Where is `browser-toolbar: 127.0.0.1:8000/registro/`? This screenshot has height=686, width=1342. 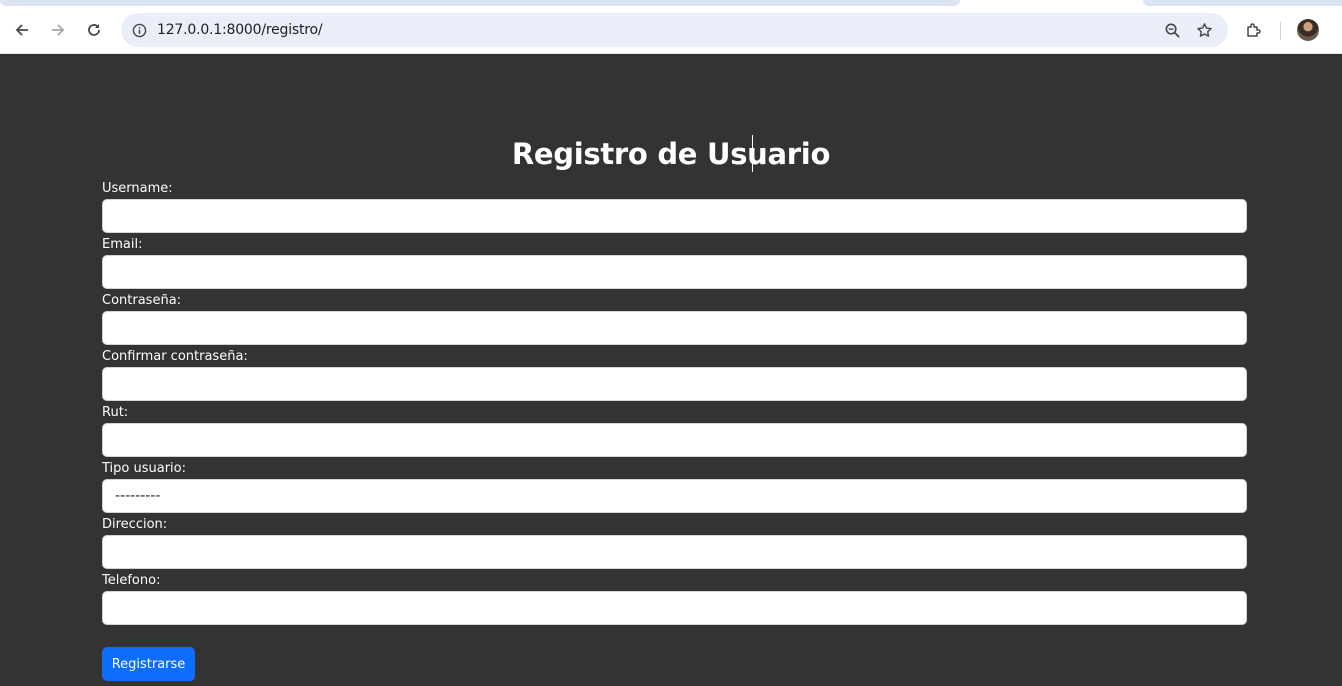
browser-toolbar: 127.0.0.1:8000/registro/ is located at coordinates (671, 30).